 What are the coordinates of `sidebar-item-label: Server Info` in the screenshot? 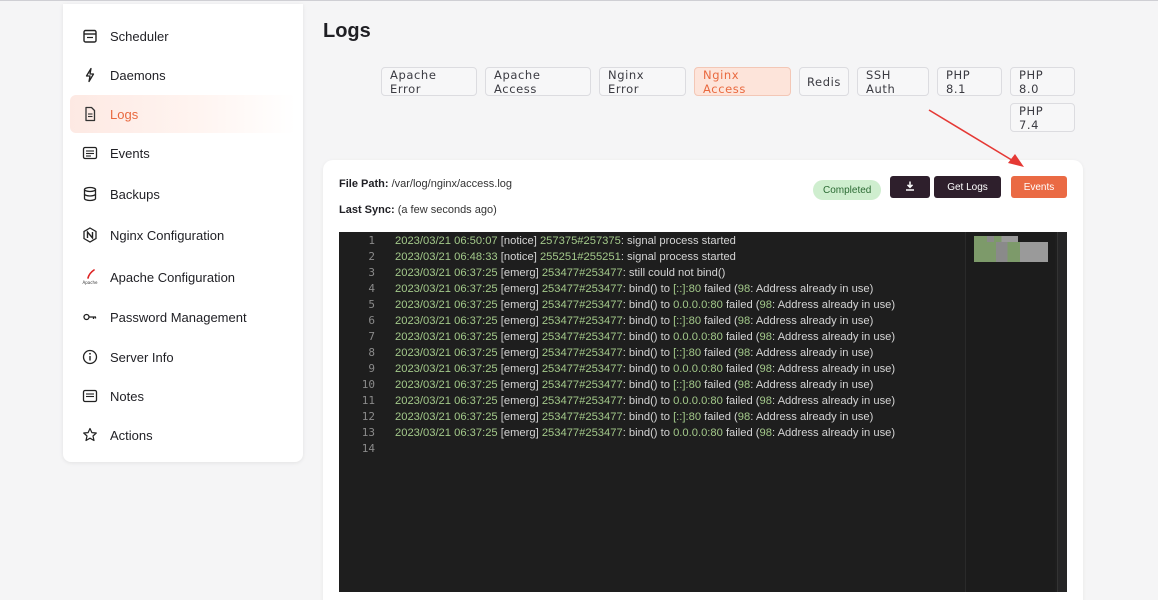 It's located at (142, 357).